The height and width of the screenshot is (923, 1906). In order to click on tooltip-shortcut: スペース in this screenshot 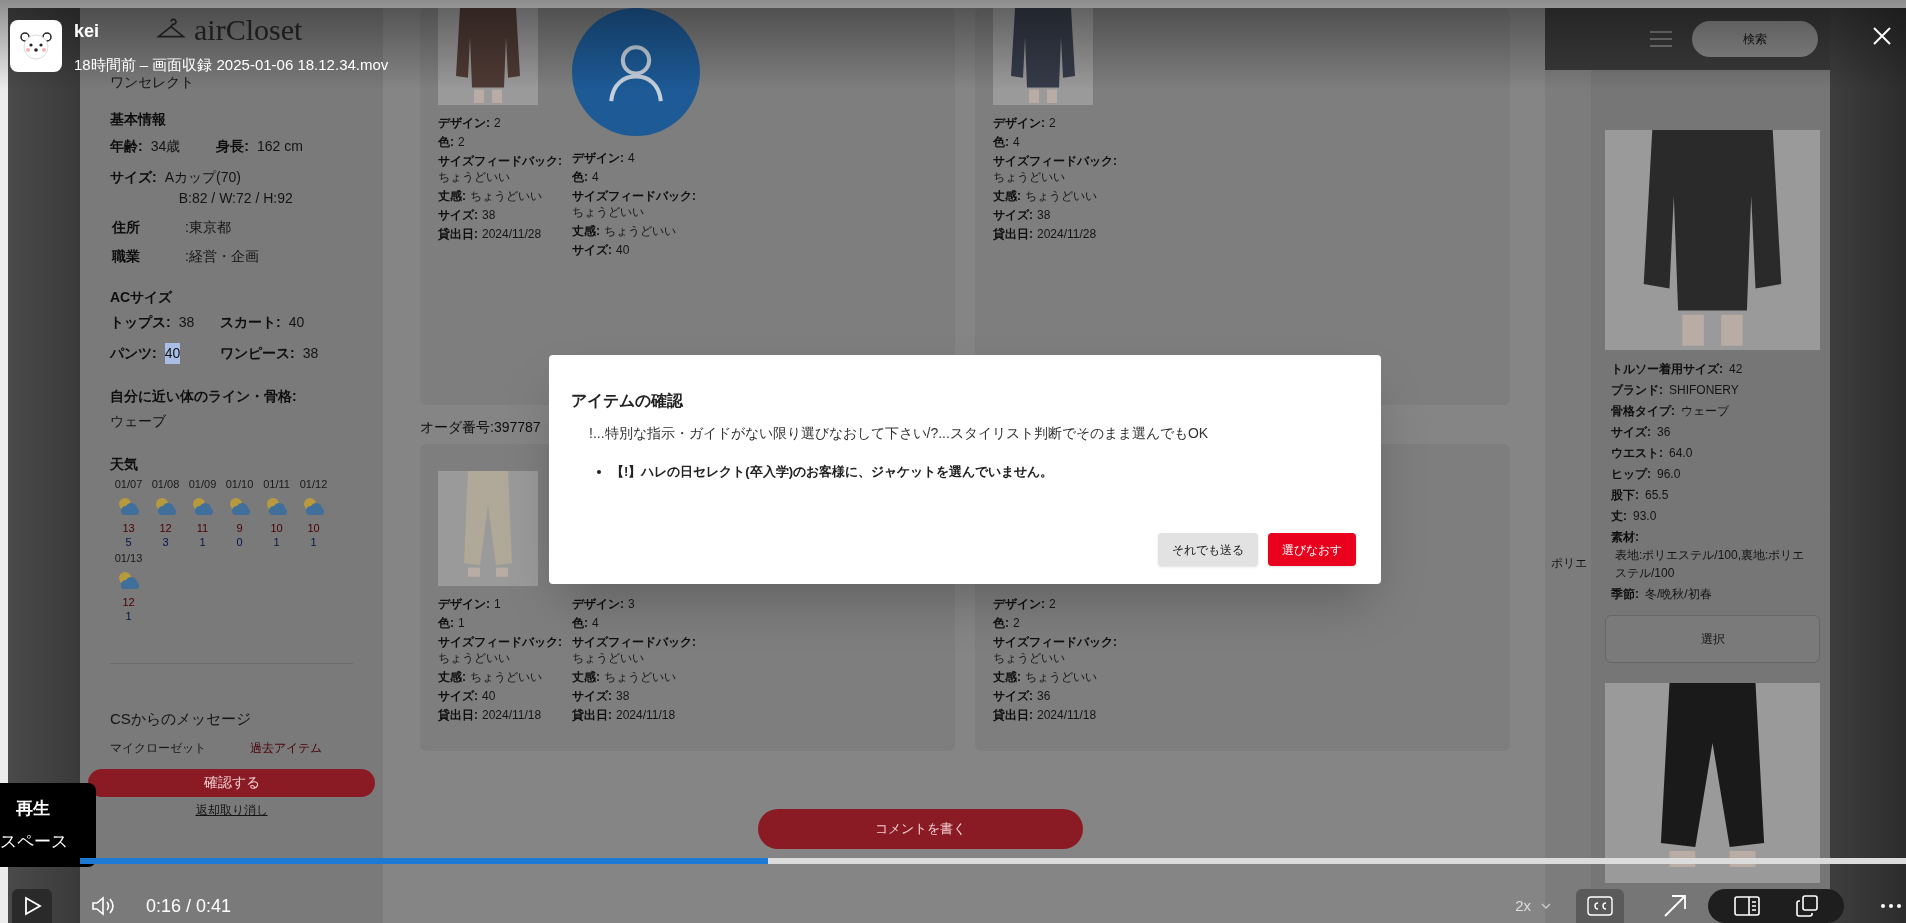, I will do `click(34, 842)`.